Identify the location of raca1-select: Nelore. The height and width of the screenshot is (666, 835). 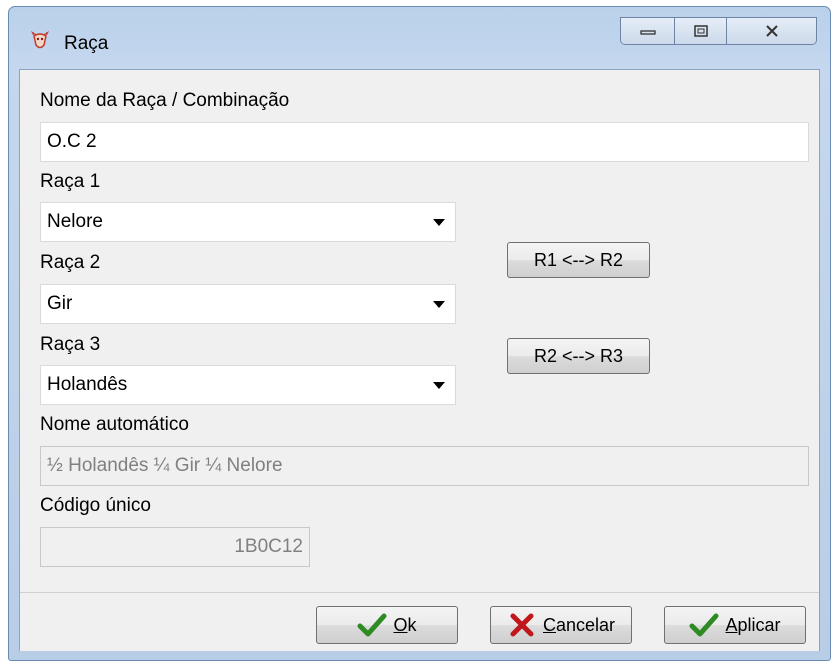
(248, 222).